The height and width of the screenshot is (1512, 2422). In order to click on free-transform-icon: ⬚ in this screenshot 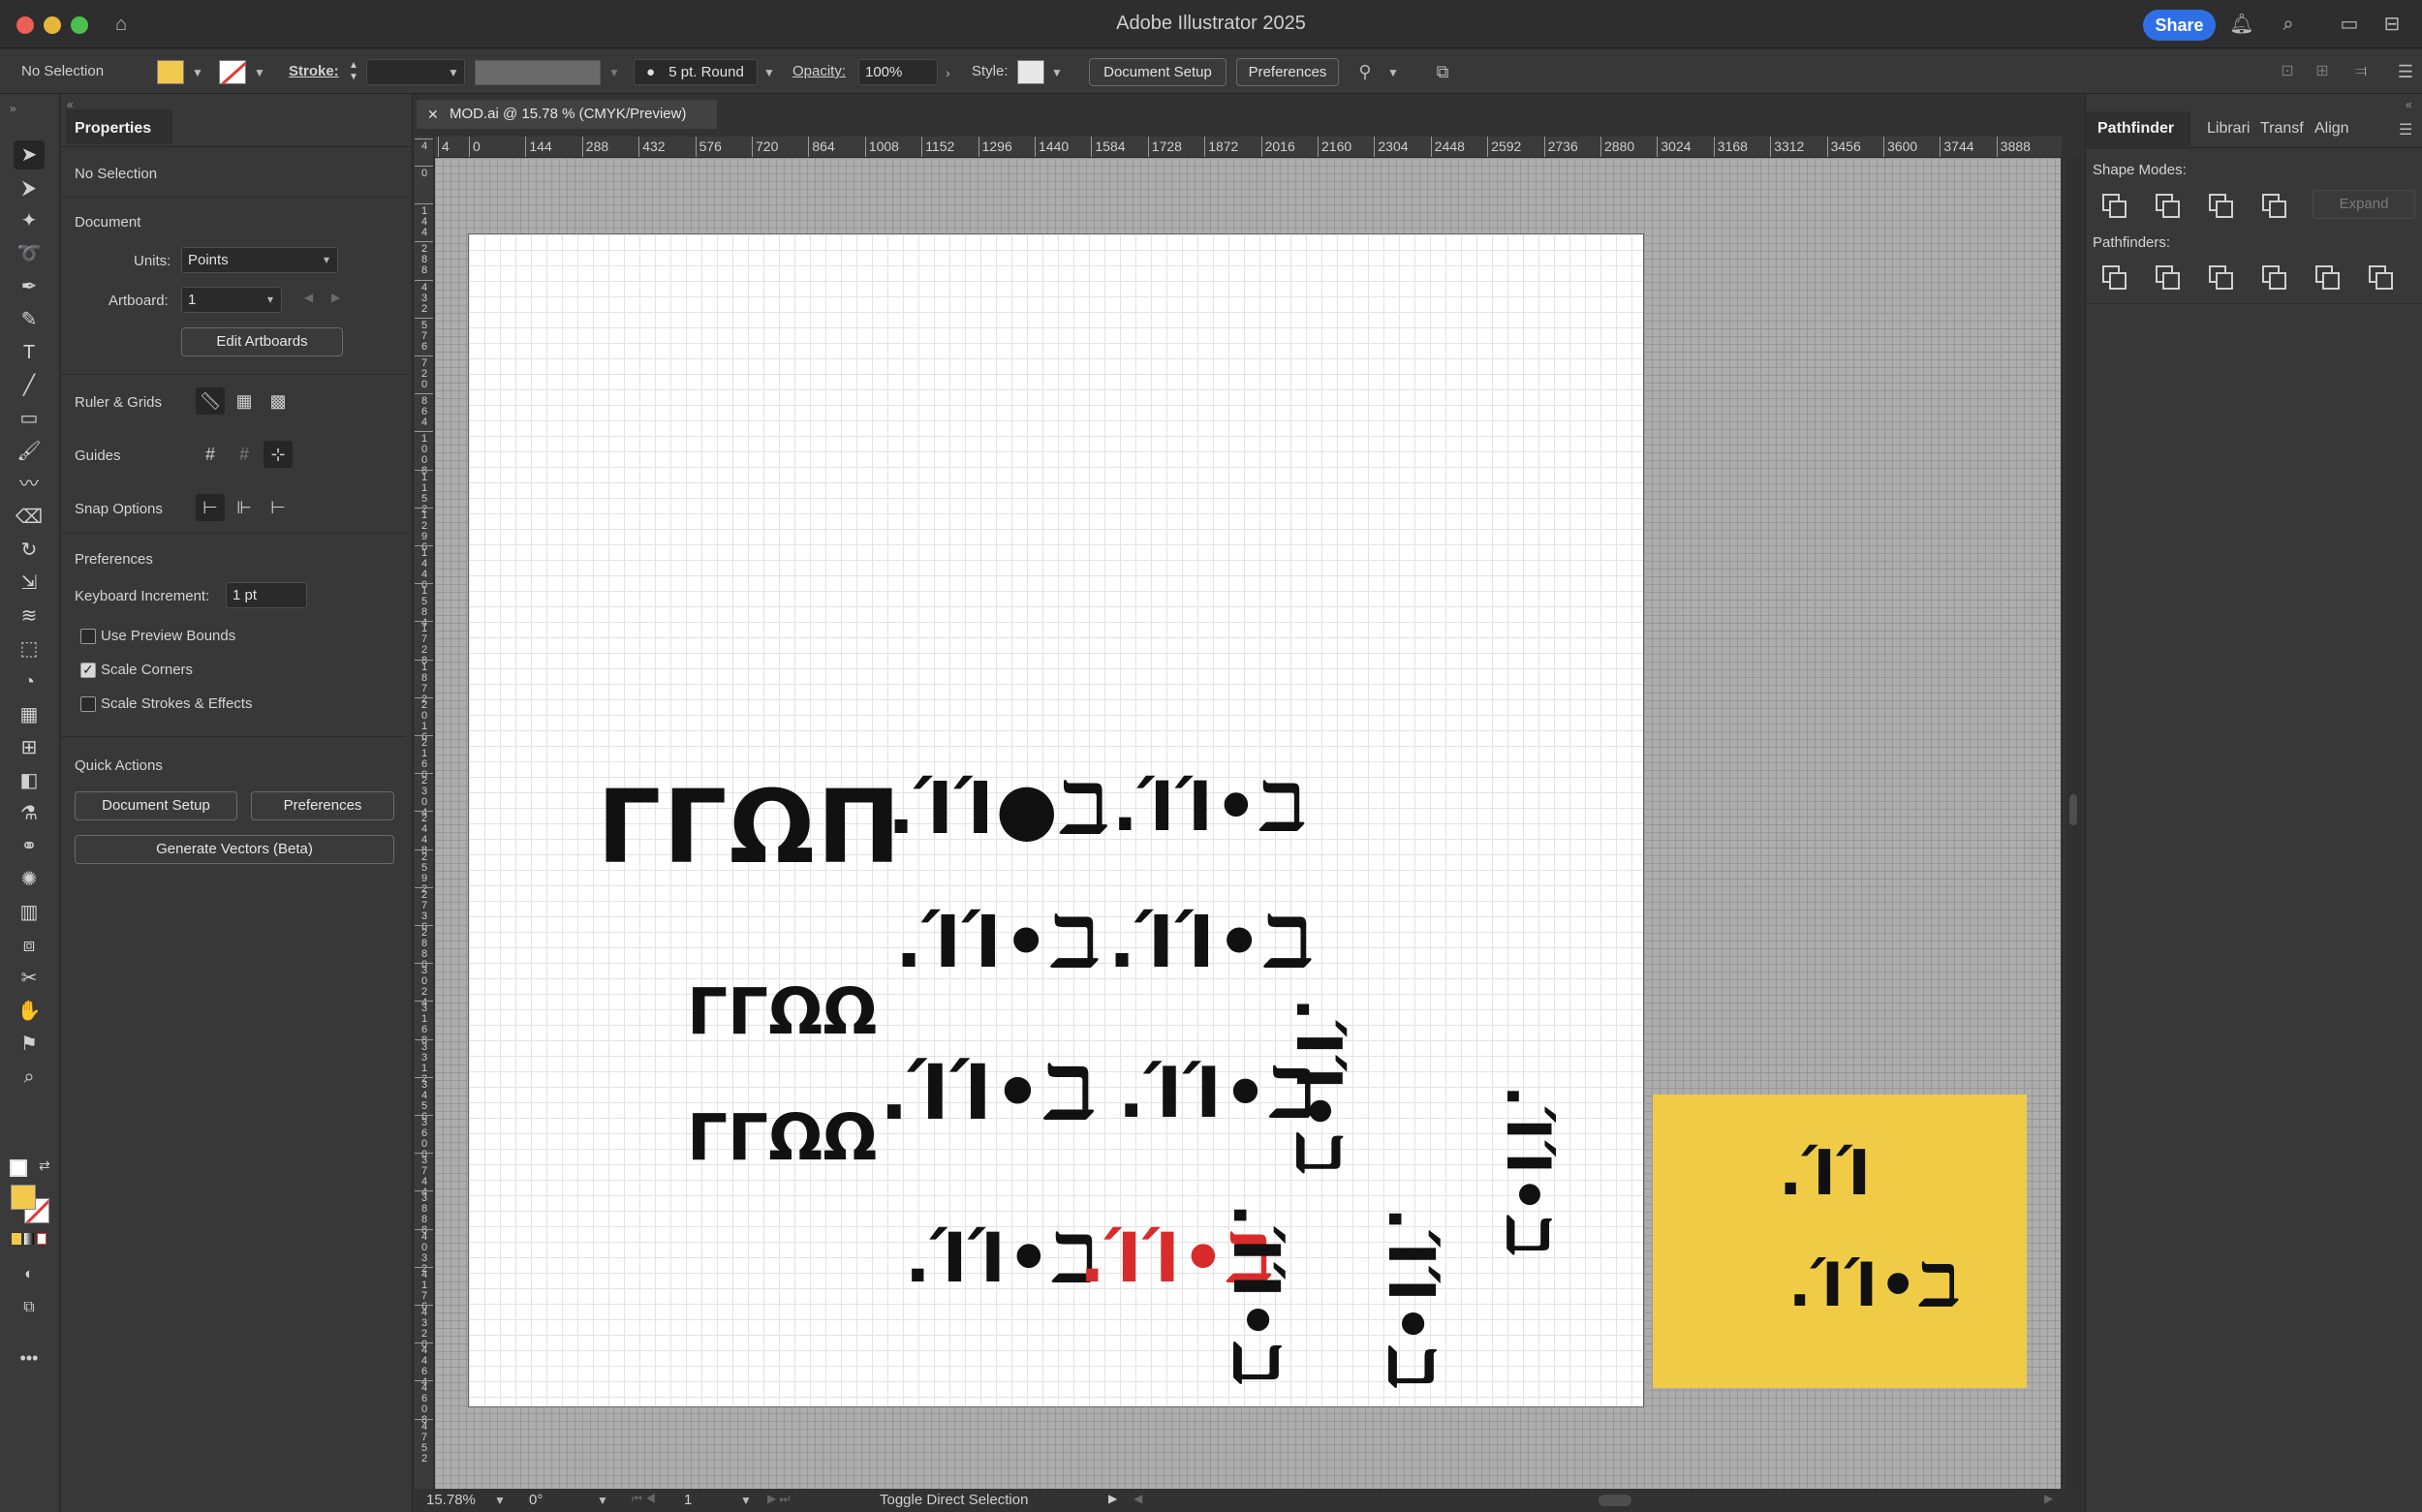, I will do `click(29, 648)`.